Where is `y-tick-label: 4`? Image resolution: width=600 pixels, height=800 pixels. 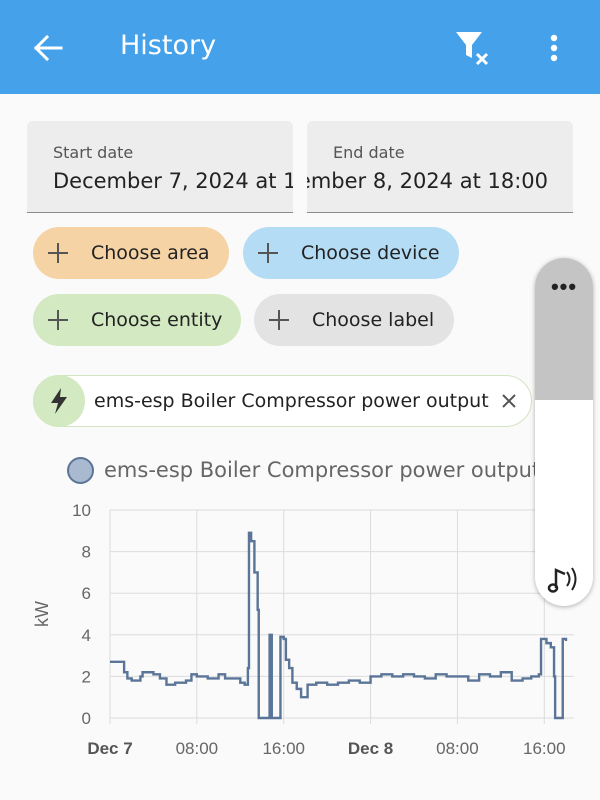
y-tick-label: 4 is located at coordinates (86, 635).